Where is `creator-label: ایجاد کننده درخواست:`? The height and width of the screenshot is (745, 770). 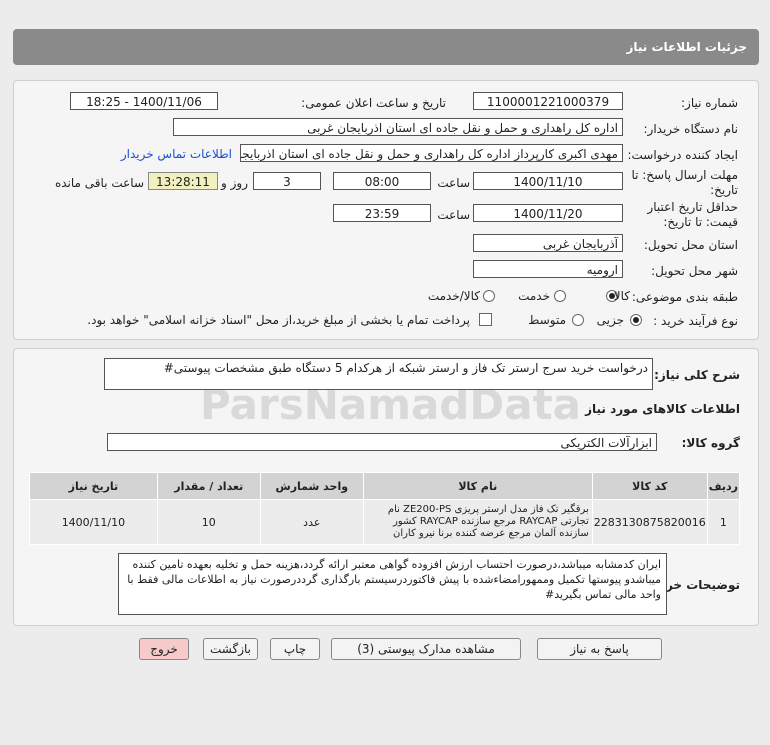 creator-label: ایجاد کننده درخواست: is located at coordinates (682, 155).